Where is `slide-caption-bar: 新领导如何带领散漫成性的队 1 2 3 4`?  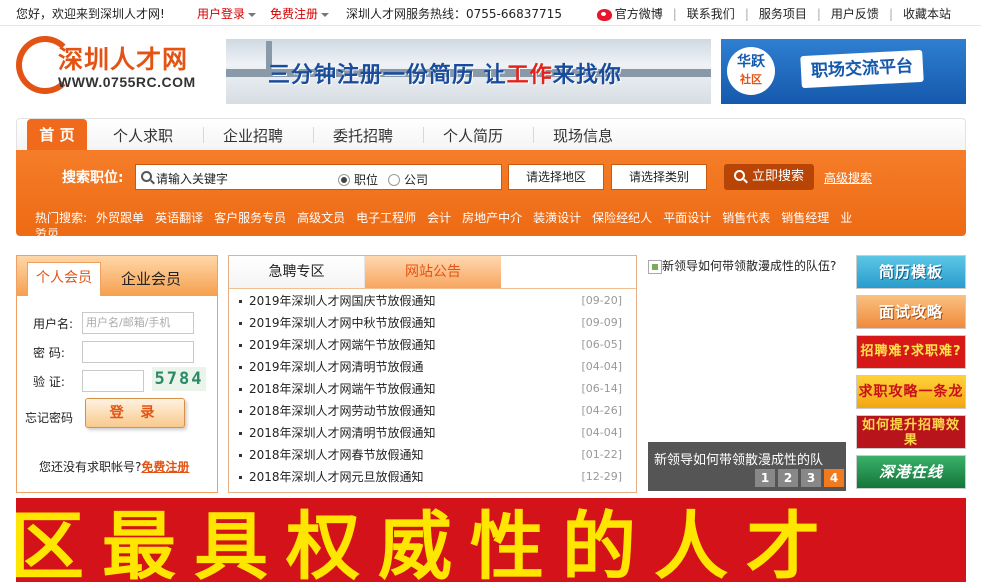 slide-caption-bar: 新领导如何带领散漫成性的队 1 2 3 4 is located at coordinates (747, 466).